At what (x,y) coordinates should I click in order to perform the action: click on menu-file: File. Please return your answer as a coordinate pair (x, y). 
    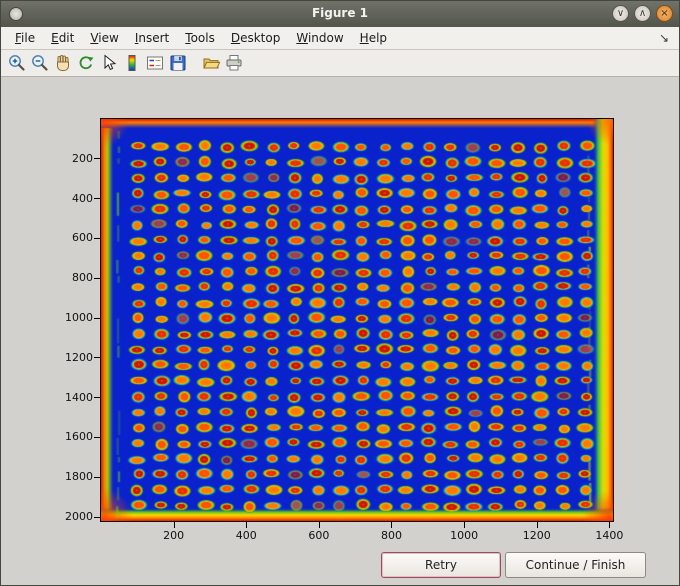
    Looking at the image, I should click on (25, 38).